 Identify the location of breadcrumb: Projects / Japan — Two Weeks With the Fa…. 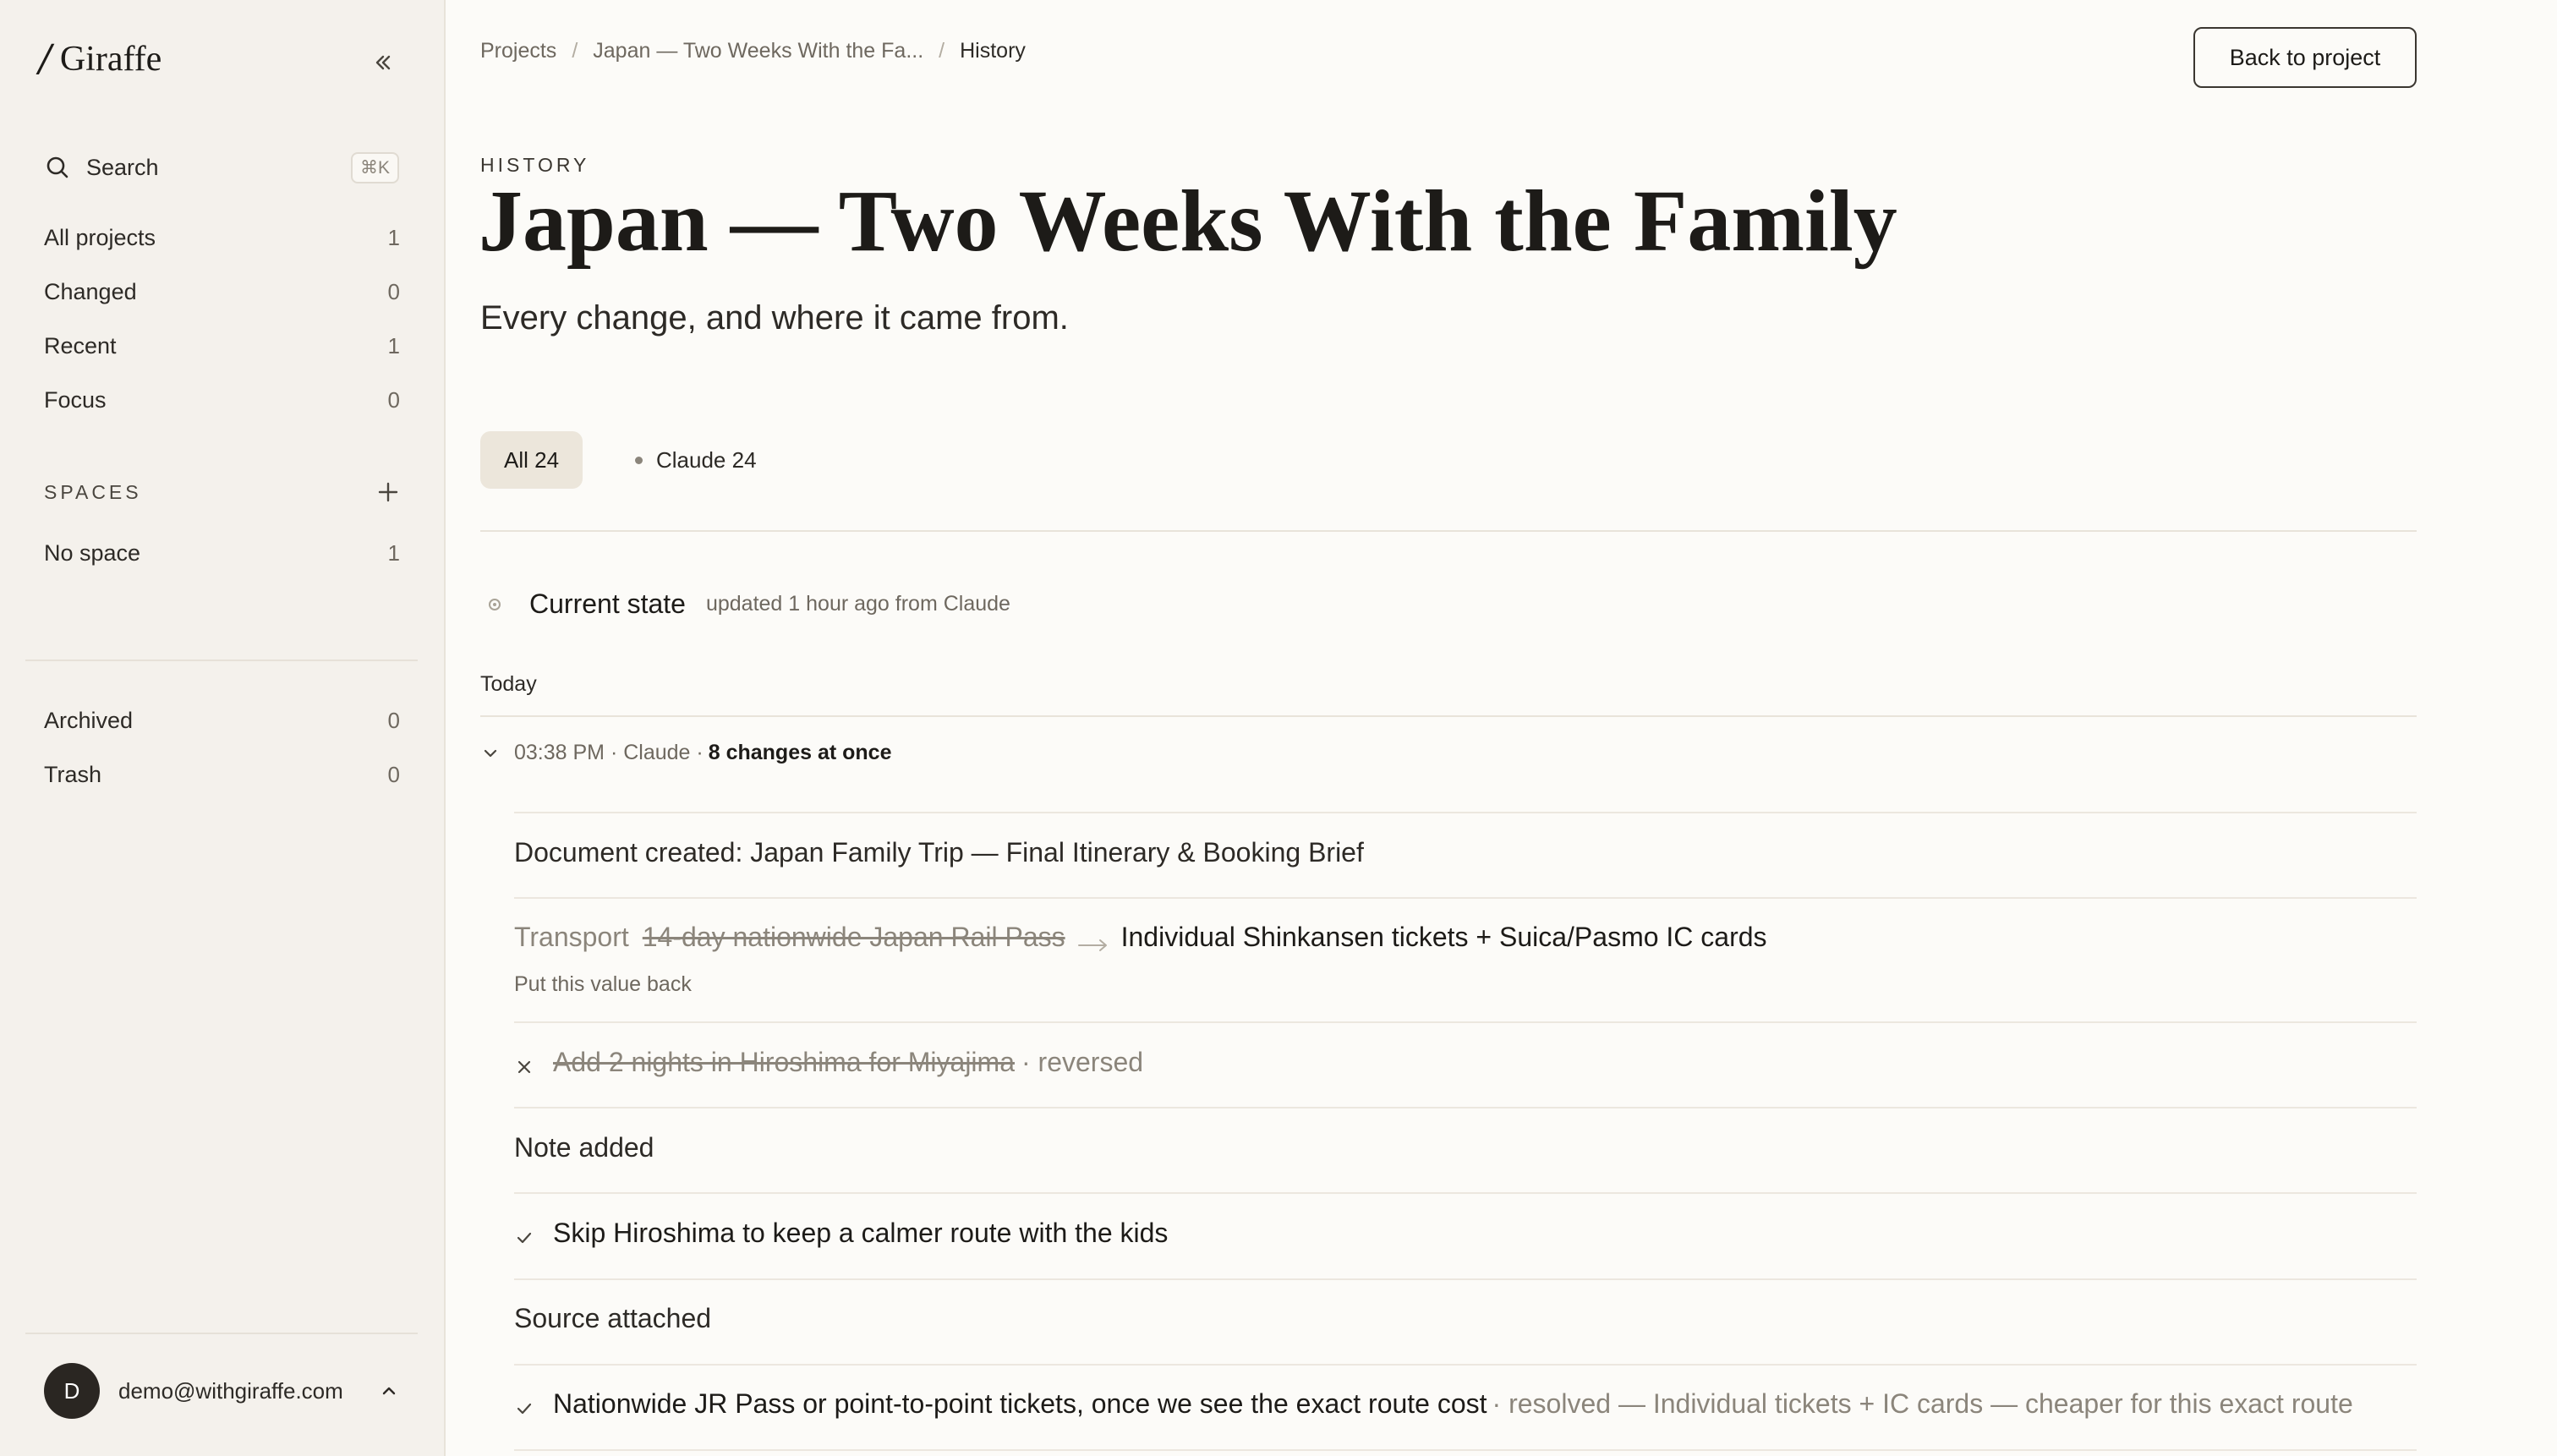
(753, 51).